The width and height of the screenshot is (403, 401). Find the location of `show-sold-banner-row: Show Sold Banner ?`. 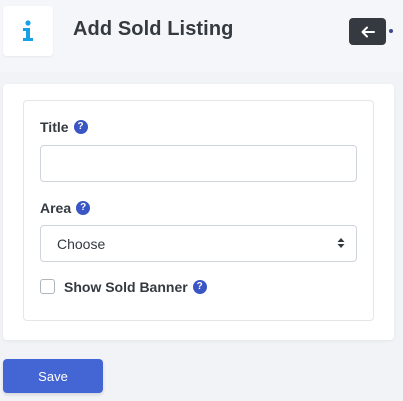

show-sold-banner-row: Show Sold Banner ? is located at coordinates (135, 287).